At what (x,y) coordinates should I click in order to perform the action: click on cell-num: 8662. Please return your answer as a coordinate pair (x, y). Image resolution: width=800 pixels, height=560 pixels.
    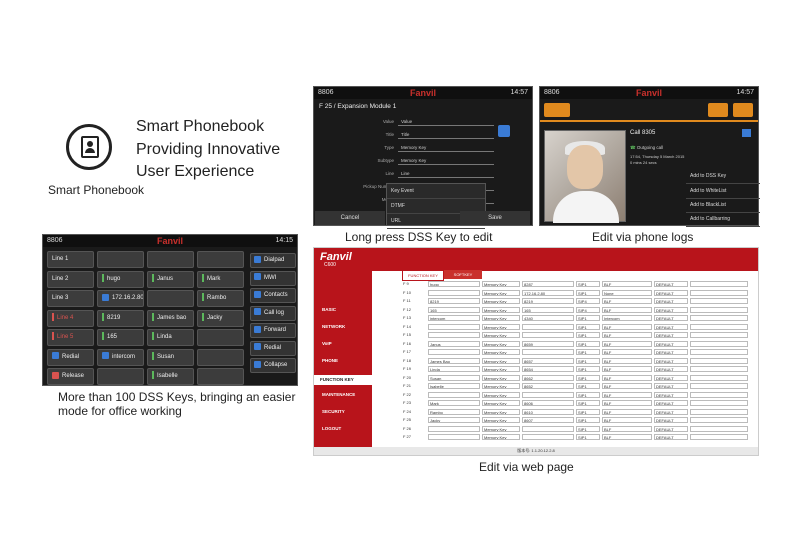
    Looking at the image, I should click on (548, 377).